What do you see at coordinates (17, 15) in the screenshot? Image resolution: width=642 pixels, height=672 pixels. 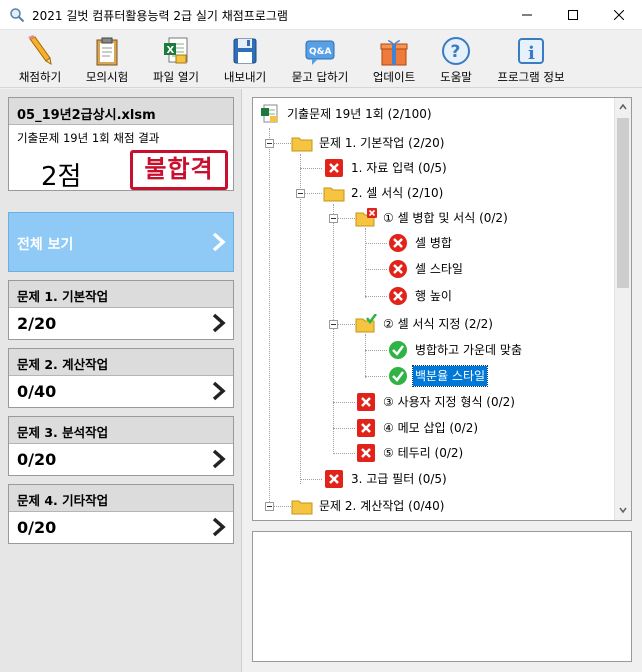 I see `magnifier-app-icon` at bounding box center [17, 15].